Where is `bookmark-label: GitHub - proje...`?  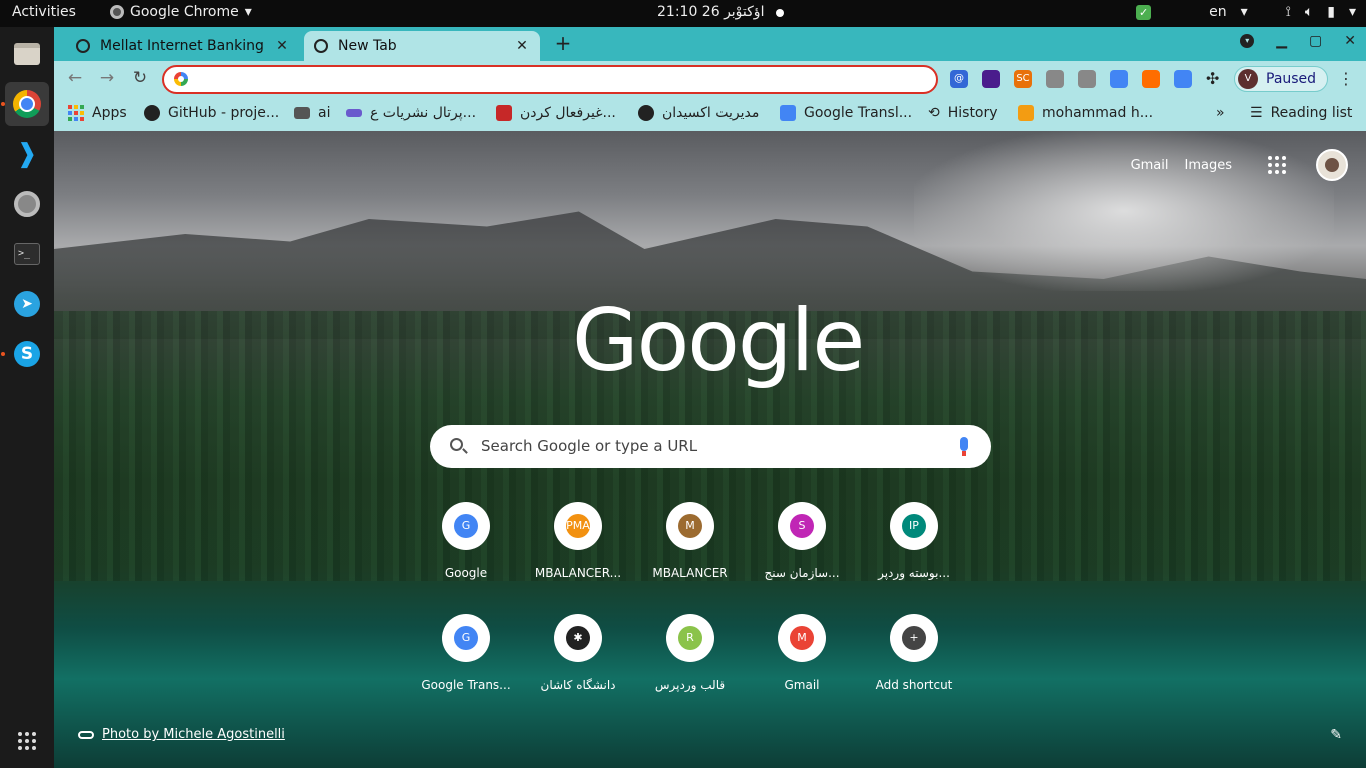
bookmark-label: GitHub - proje... is located at coordinates (224, 113).